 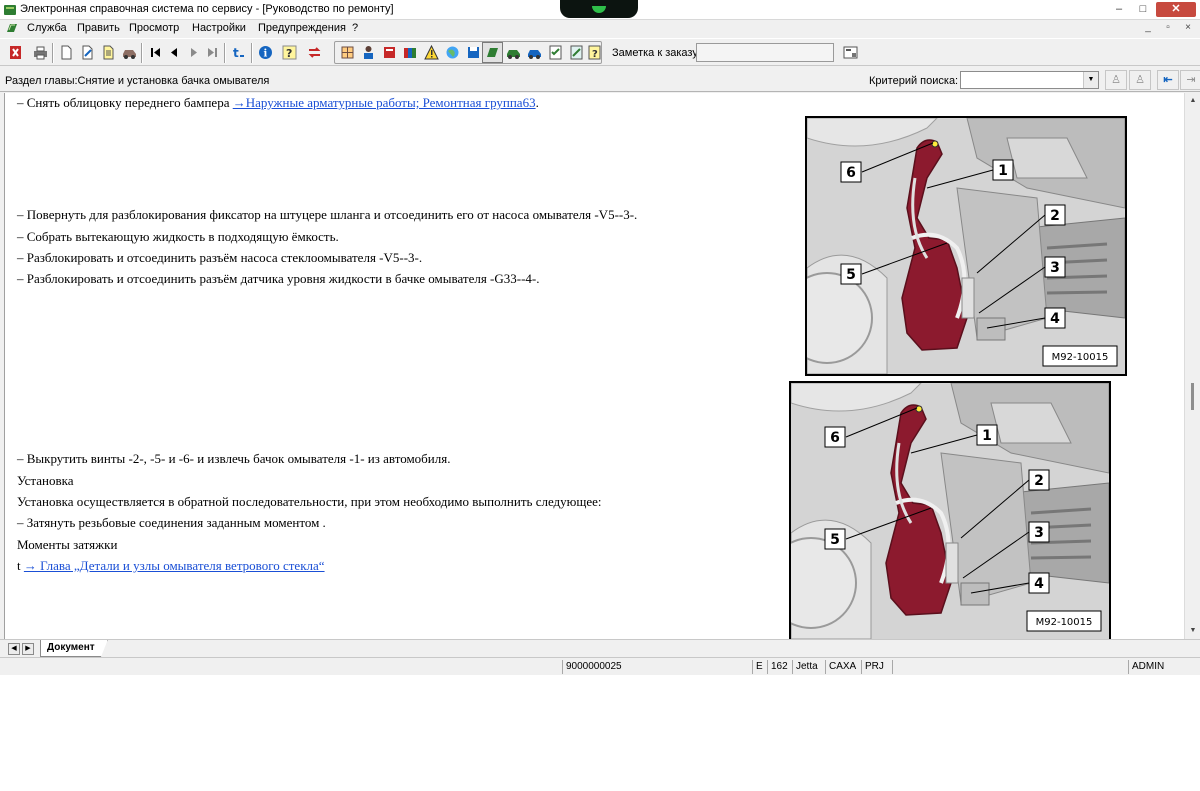 I want to click on search-binoculars-icon: ♙, so click(x=1116, y=80).